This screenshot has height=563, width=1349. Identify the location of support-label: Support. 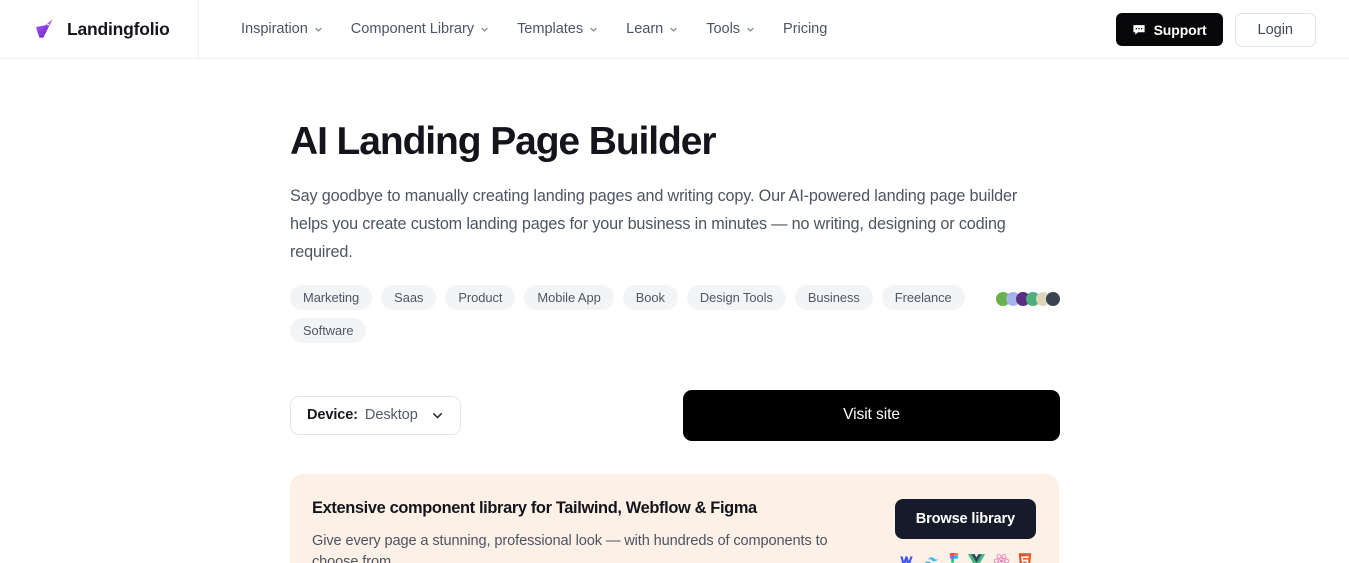
(1180, 29).